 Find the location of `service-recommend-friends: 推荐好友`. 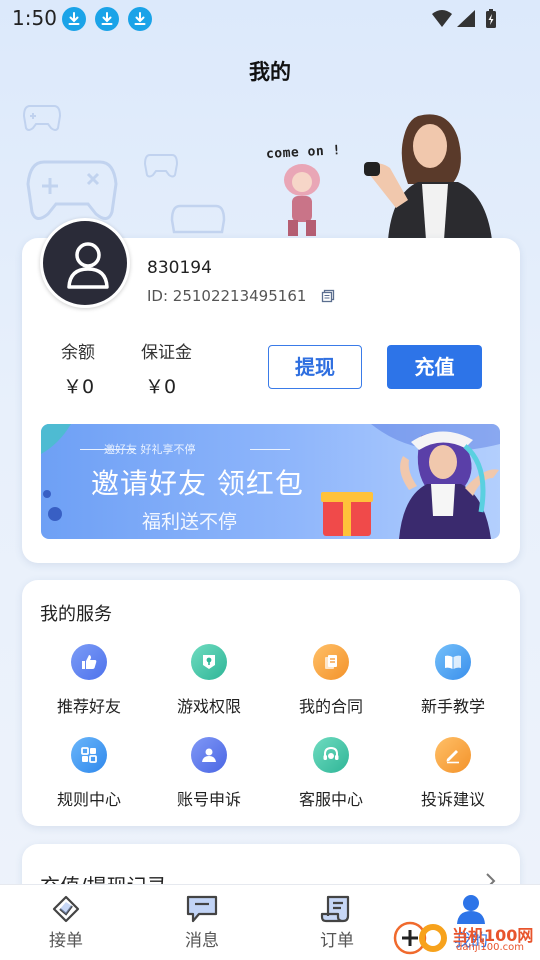

service-recommend-friends: 推荐好友 is located at coordinates (89, 680).